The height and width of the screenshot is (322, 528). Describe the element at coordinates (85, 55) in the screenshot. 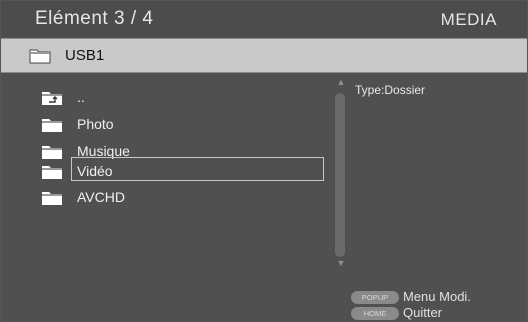

I see `current-path-label: USB1` at that location.